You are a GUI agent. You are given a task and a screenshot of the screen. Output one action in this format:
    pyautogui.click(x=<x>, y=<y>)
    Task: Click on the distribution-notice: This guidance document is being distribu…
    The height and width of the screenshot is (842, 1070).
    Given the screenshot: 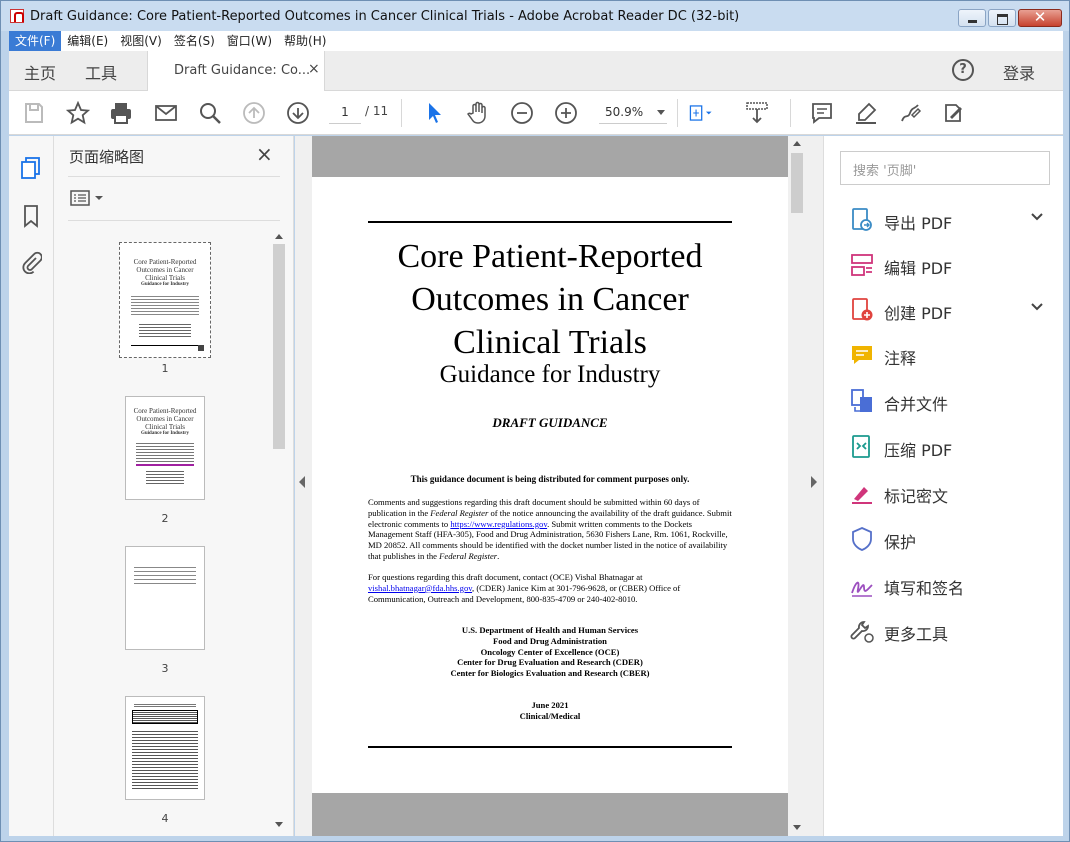 What is the action you would take?
    pyautogui.click(x=550, y=479)
    